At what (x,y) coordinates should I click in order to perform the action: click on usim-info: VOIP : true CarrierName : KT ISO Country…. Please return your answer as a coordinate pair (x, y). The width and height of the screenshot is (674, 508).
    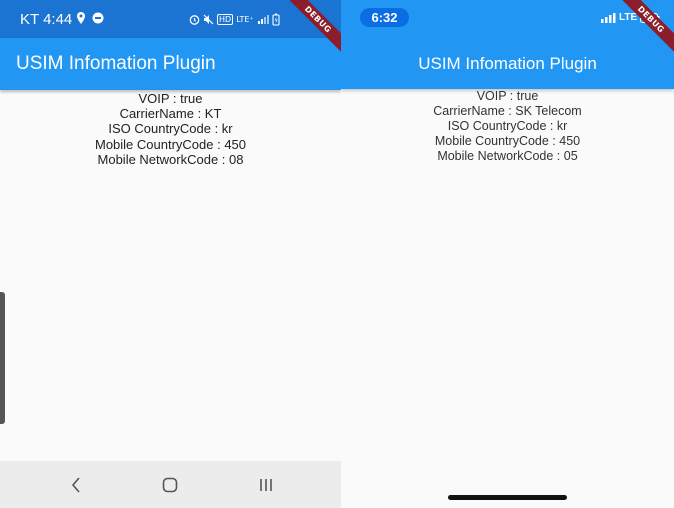
    Looking at the image, I should click on (170, 129).